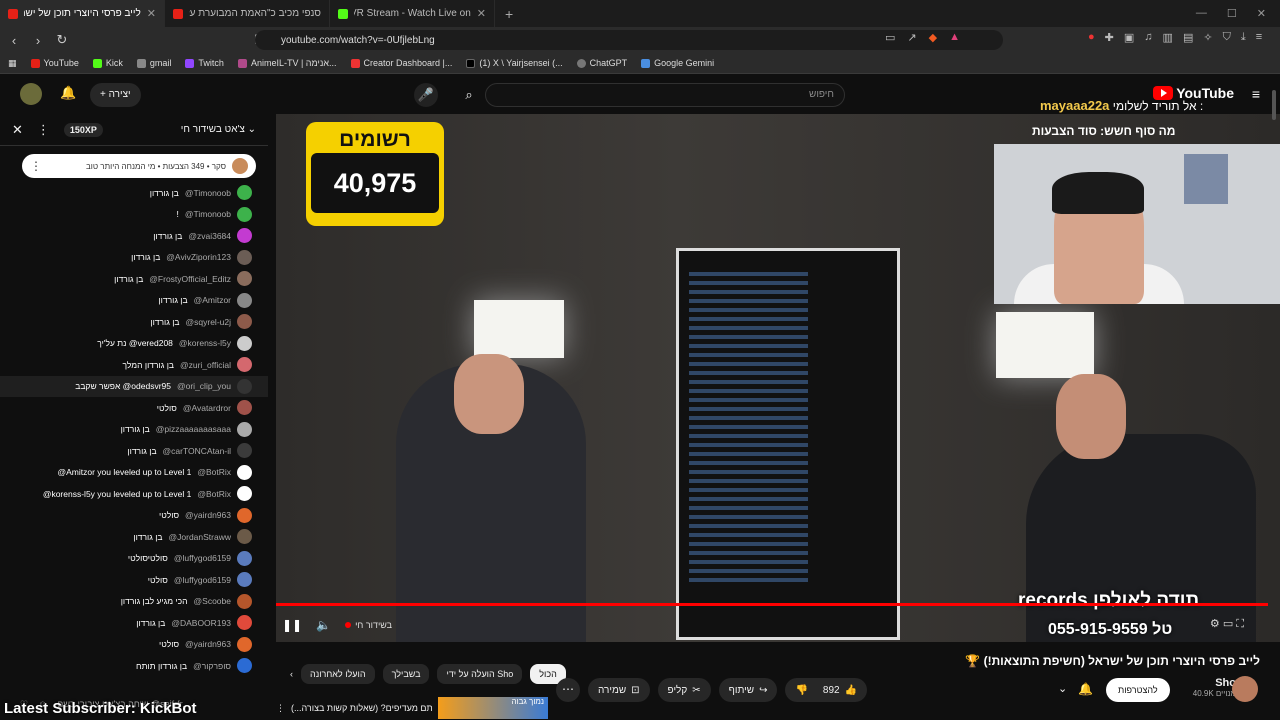 This screenshot has width=1280, height=720. I want to click on channel-avatar, so click(1245, 689).